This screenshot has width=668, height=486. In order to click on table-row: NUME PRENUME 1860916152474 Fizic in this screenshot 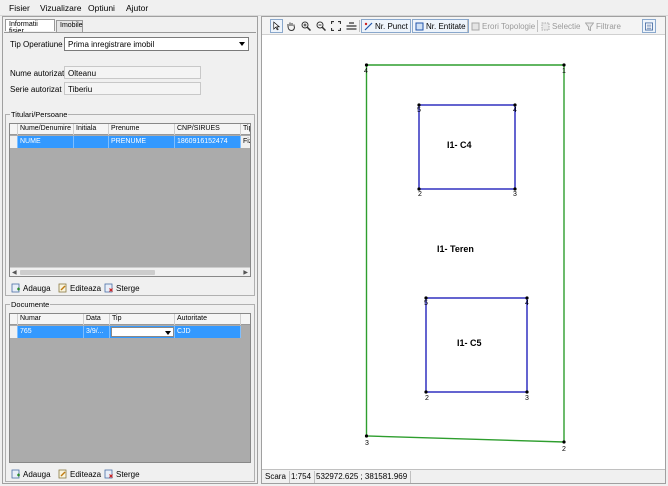, I will do `click(130, 142)`.